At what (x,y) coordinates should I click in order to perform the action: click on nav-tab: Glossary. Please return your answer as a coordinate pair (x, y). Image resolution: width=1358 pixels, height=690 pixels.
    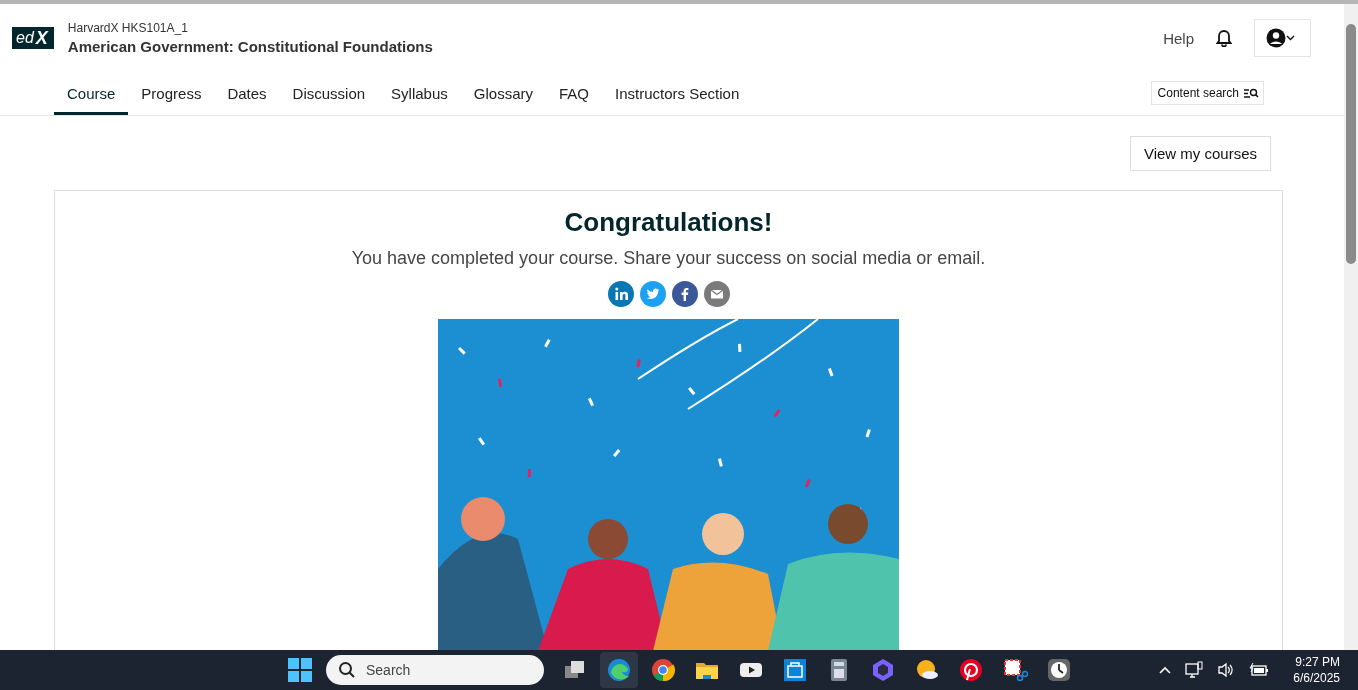
    Looking at the image, I should click on (503, 97).